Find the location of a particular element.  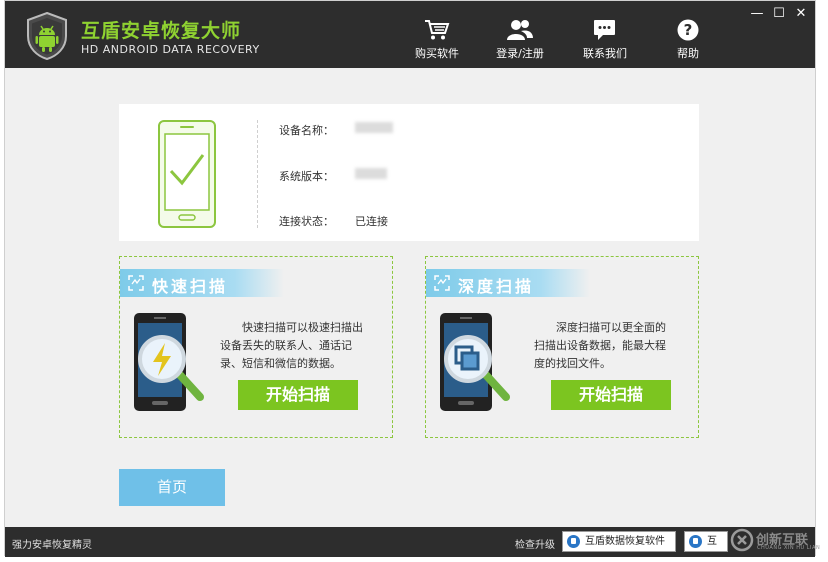

quick-scan-desc-line-1: 快速扫描可以极速扫描出 is located at coordinates (302, 327).